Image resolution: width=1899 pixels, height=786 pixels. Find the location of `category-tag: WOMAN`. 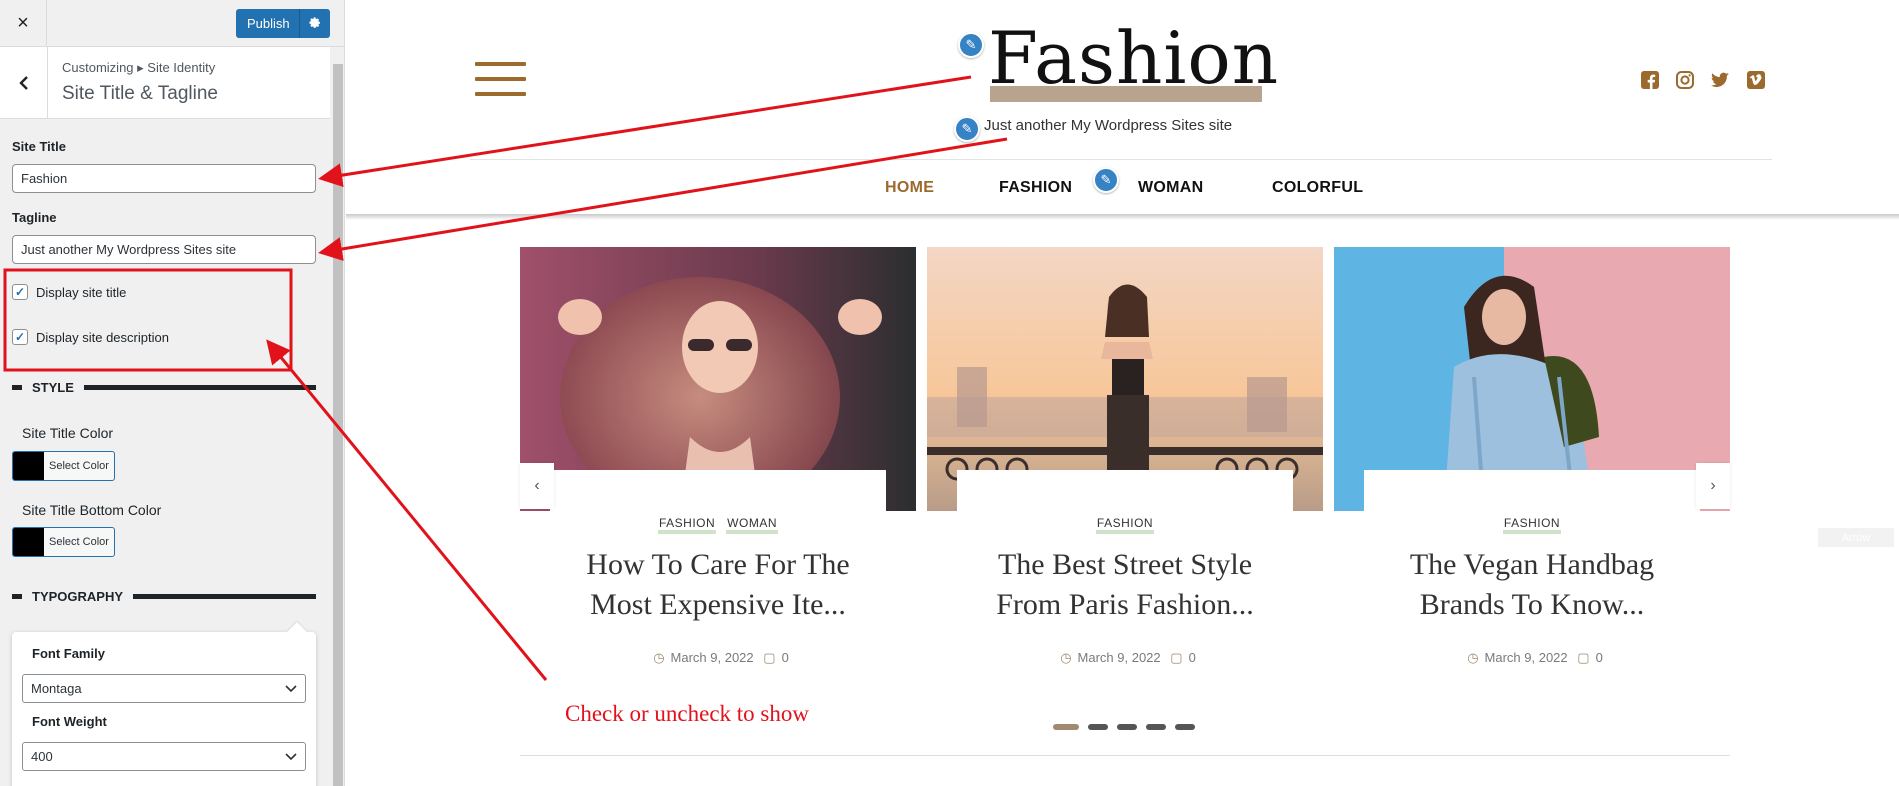

category-tag: WOMAN is located at coordinates (752, 525).